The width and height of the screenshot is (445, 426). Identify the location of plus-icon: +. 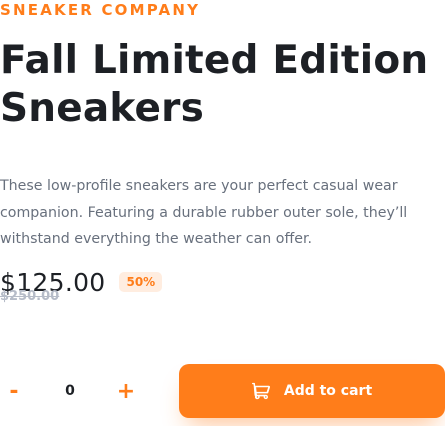
(126, 391).